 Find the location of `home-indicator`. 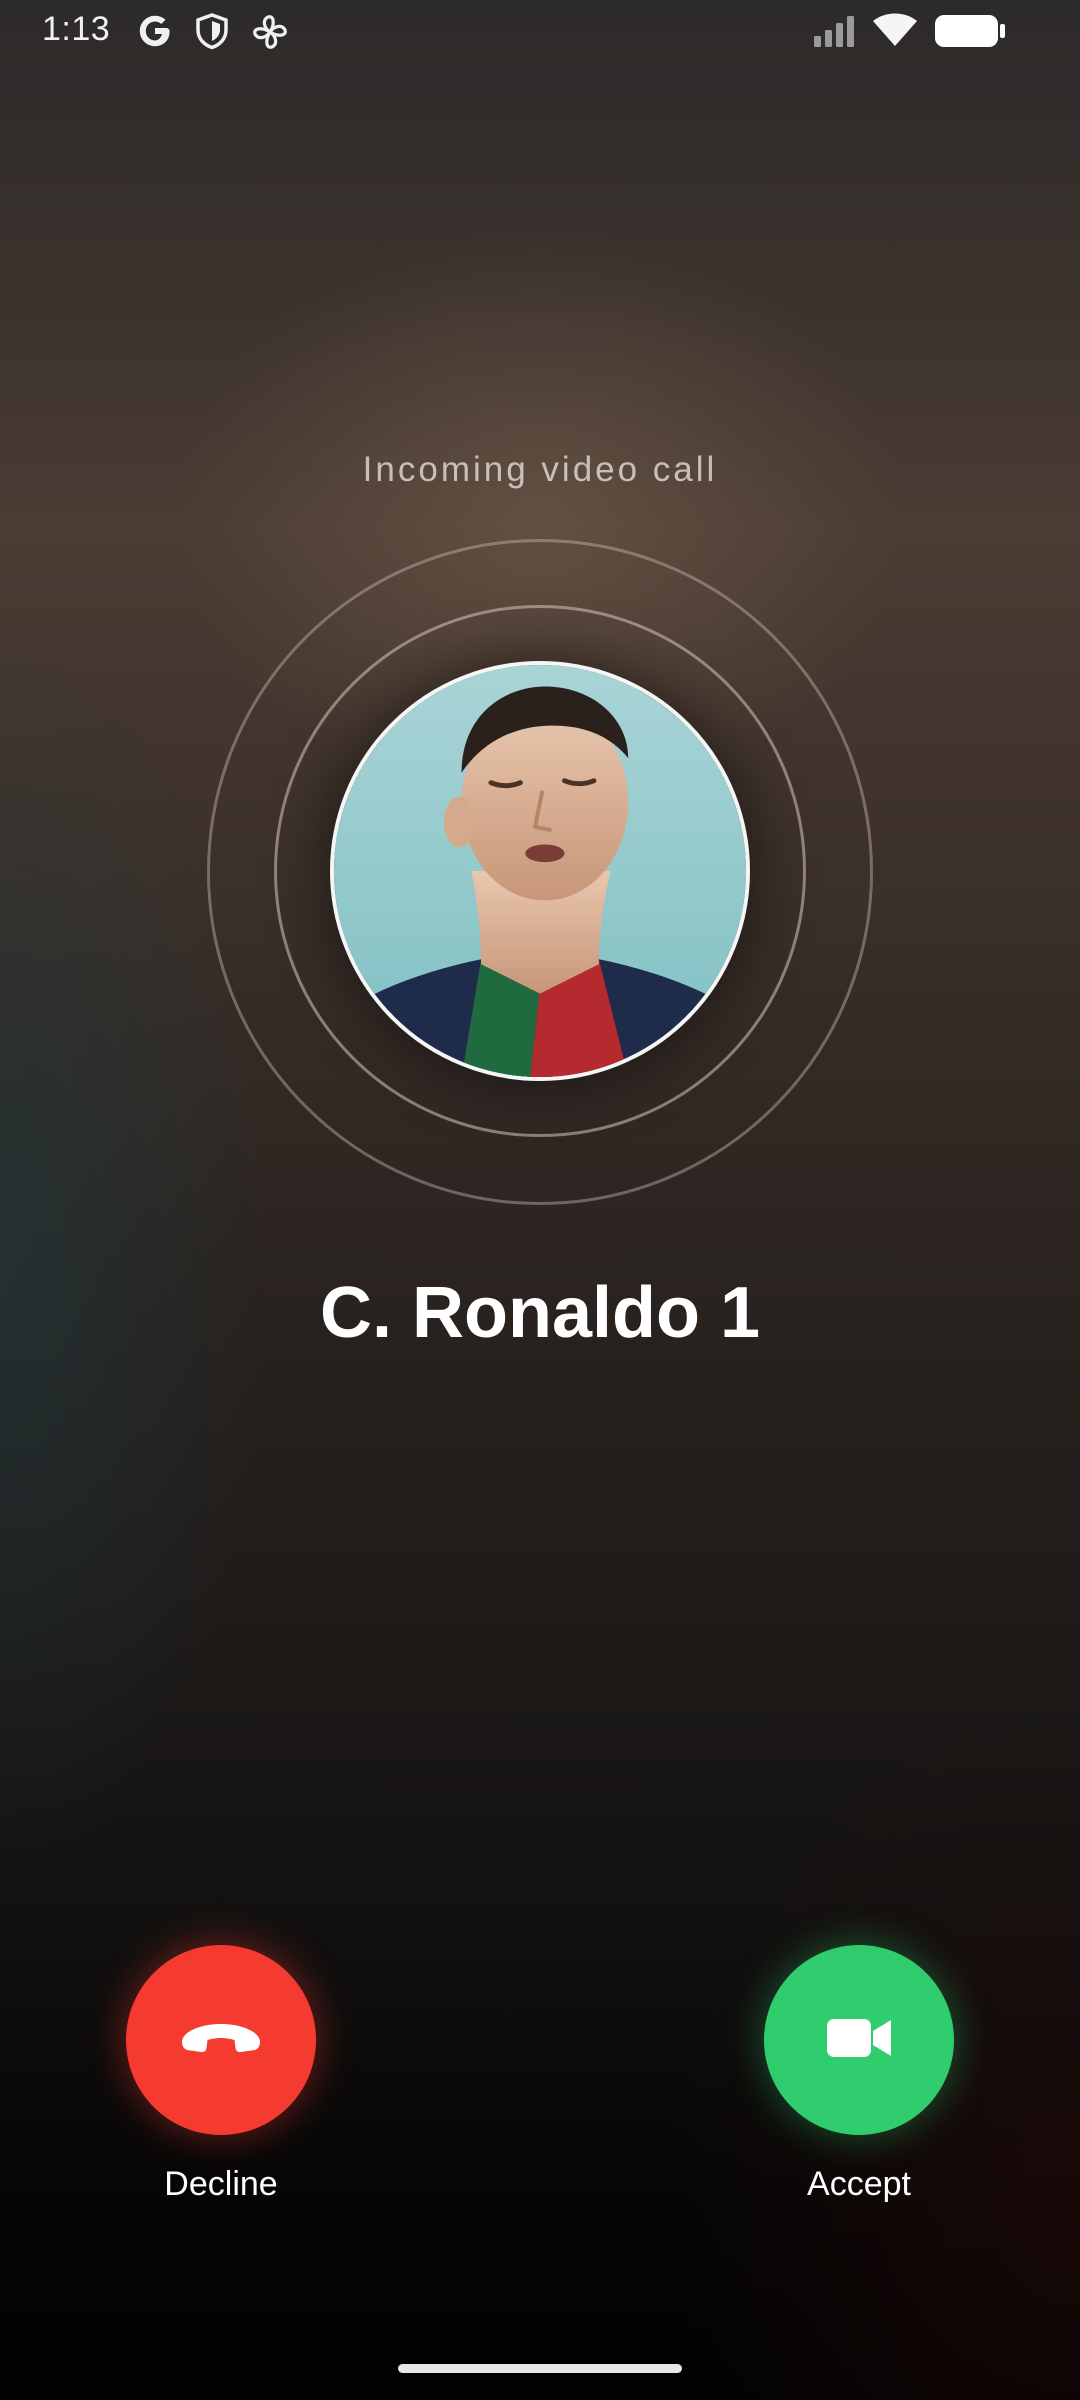

home-indicator is located at coordinates (540, 2368).